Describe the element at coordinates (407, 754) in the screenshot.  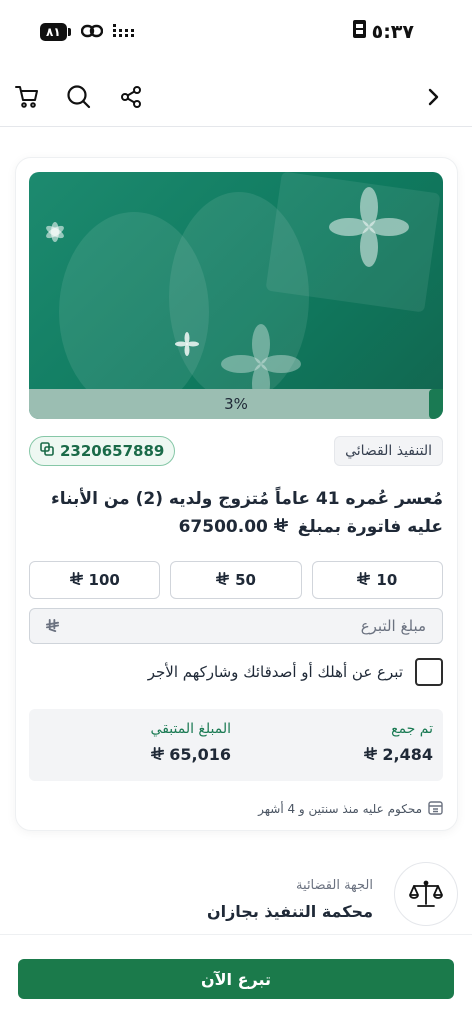
I see `collected-value: 2,484` at that location.